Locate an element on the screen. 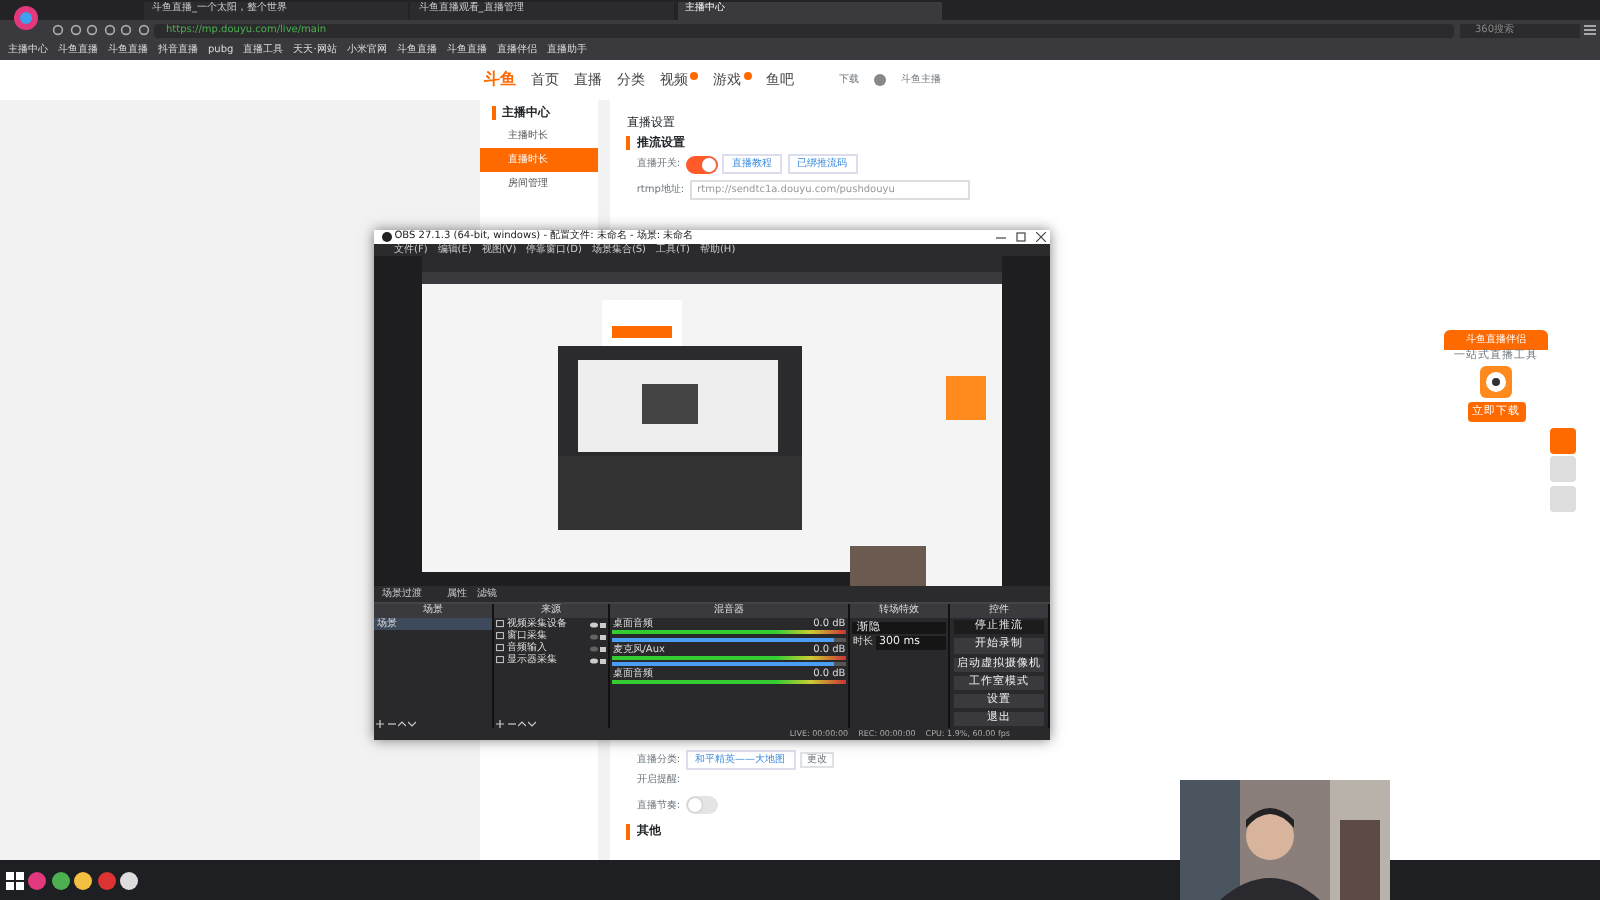 The height and width of the screenshot is (900, 1600). menu-icon is located at coordinates (1590, 30).